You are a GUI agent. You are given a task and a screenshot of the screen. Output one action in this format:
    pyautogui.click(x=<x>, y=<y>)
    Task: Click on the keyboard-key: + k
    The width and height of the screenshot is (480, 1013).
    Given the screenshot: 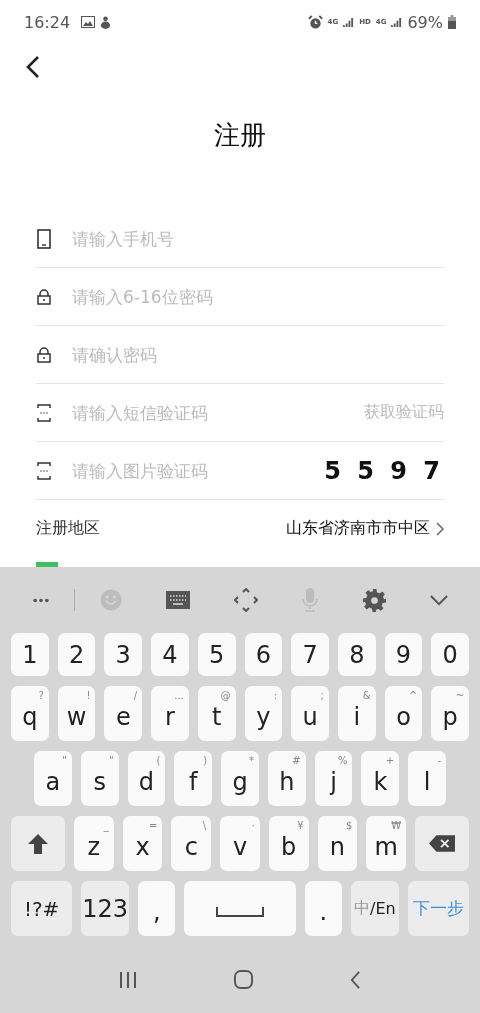 What is the action you would take?
    pyautogui.click(x=380, y=778)
    